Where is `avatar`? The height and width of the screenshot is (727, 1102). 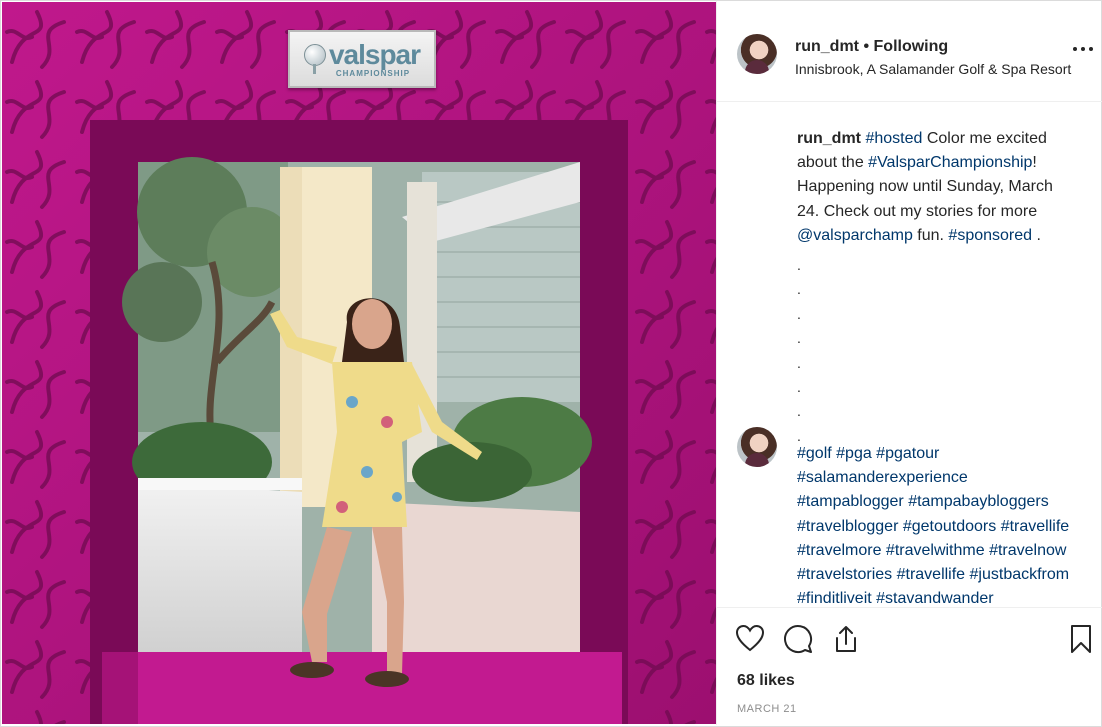
avatar is located at coordinates (757, 54).